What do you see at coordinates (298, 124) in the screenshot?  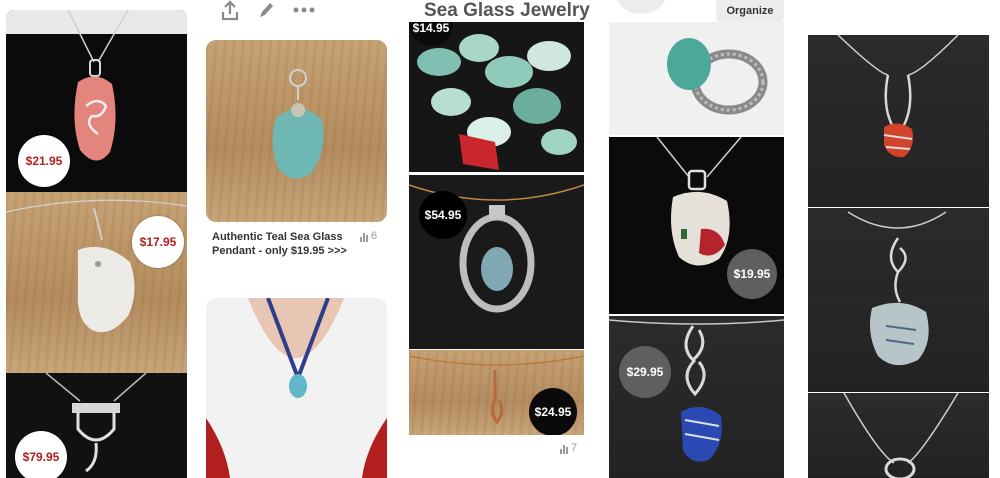 I see `teal-pendant-image` at bounding box center [298, 124].